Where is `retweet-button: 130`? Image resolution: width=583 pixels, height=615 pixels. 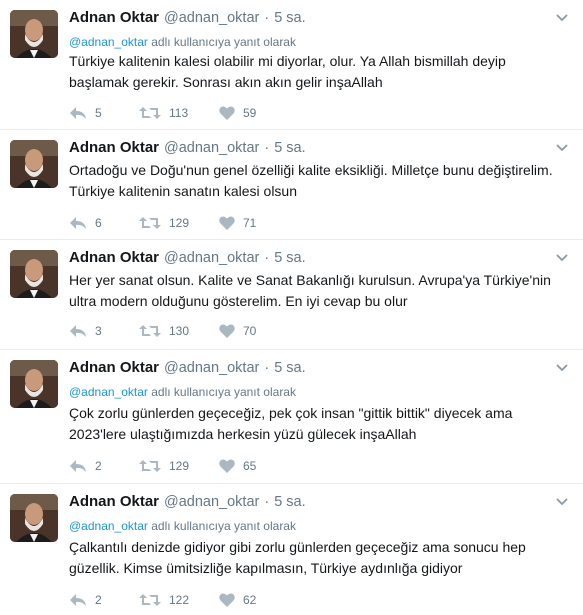
retweet-button: 130 is located at coordinates (179, 331).